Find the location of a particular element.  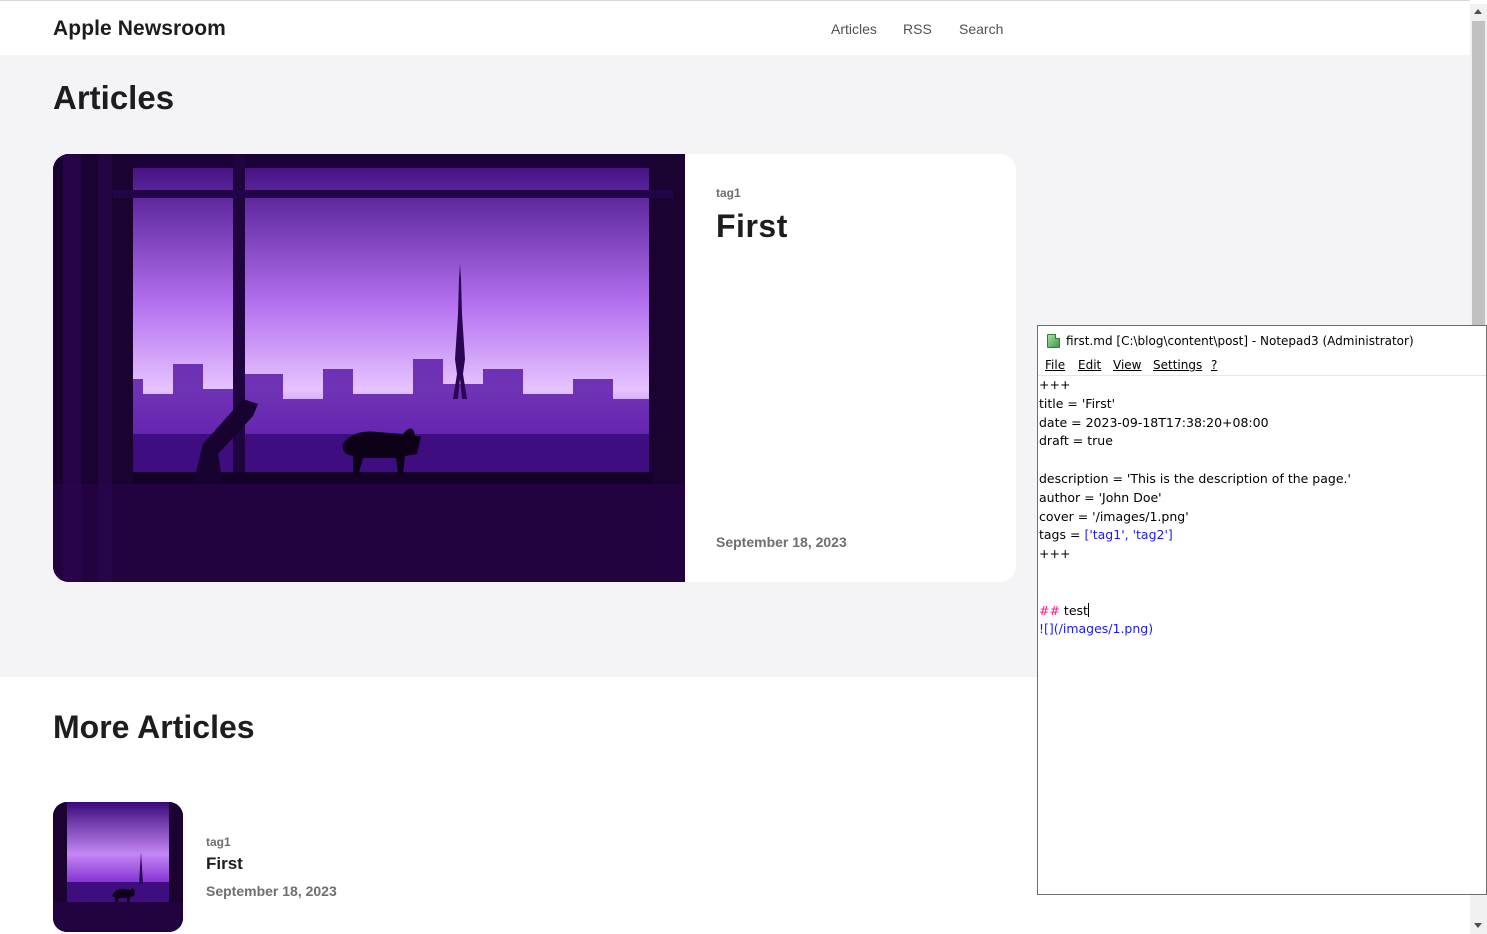

editor-line: title = 'First' is located at coordinates (1077, 403).